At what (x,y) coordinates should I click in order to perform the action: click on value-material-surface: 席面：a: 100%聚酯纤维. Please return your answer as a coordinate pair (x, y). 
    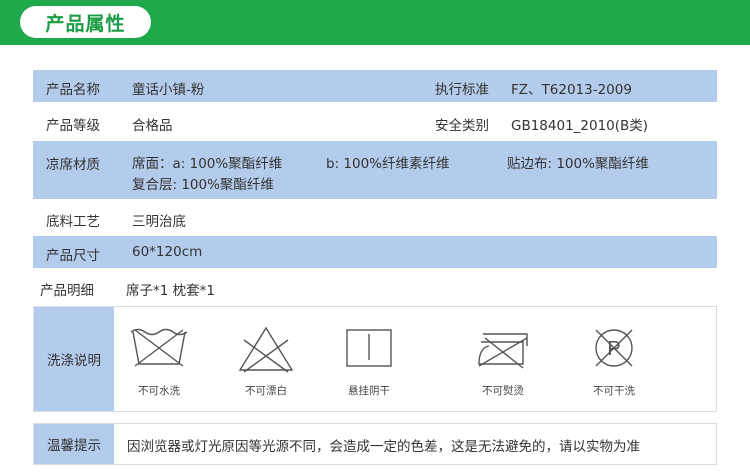
    Looking at the image, I should click on (207, 164).